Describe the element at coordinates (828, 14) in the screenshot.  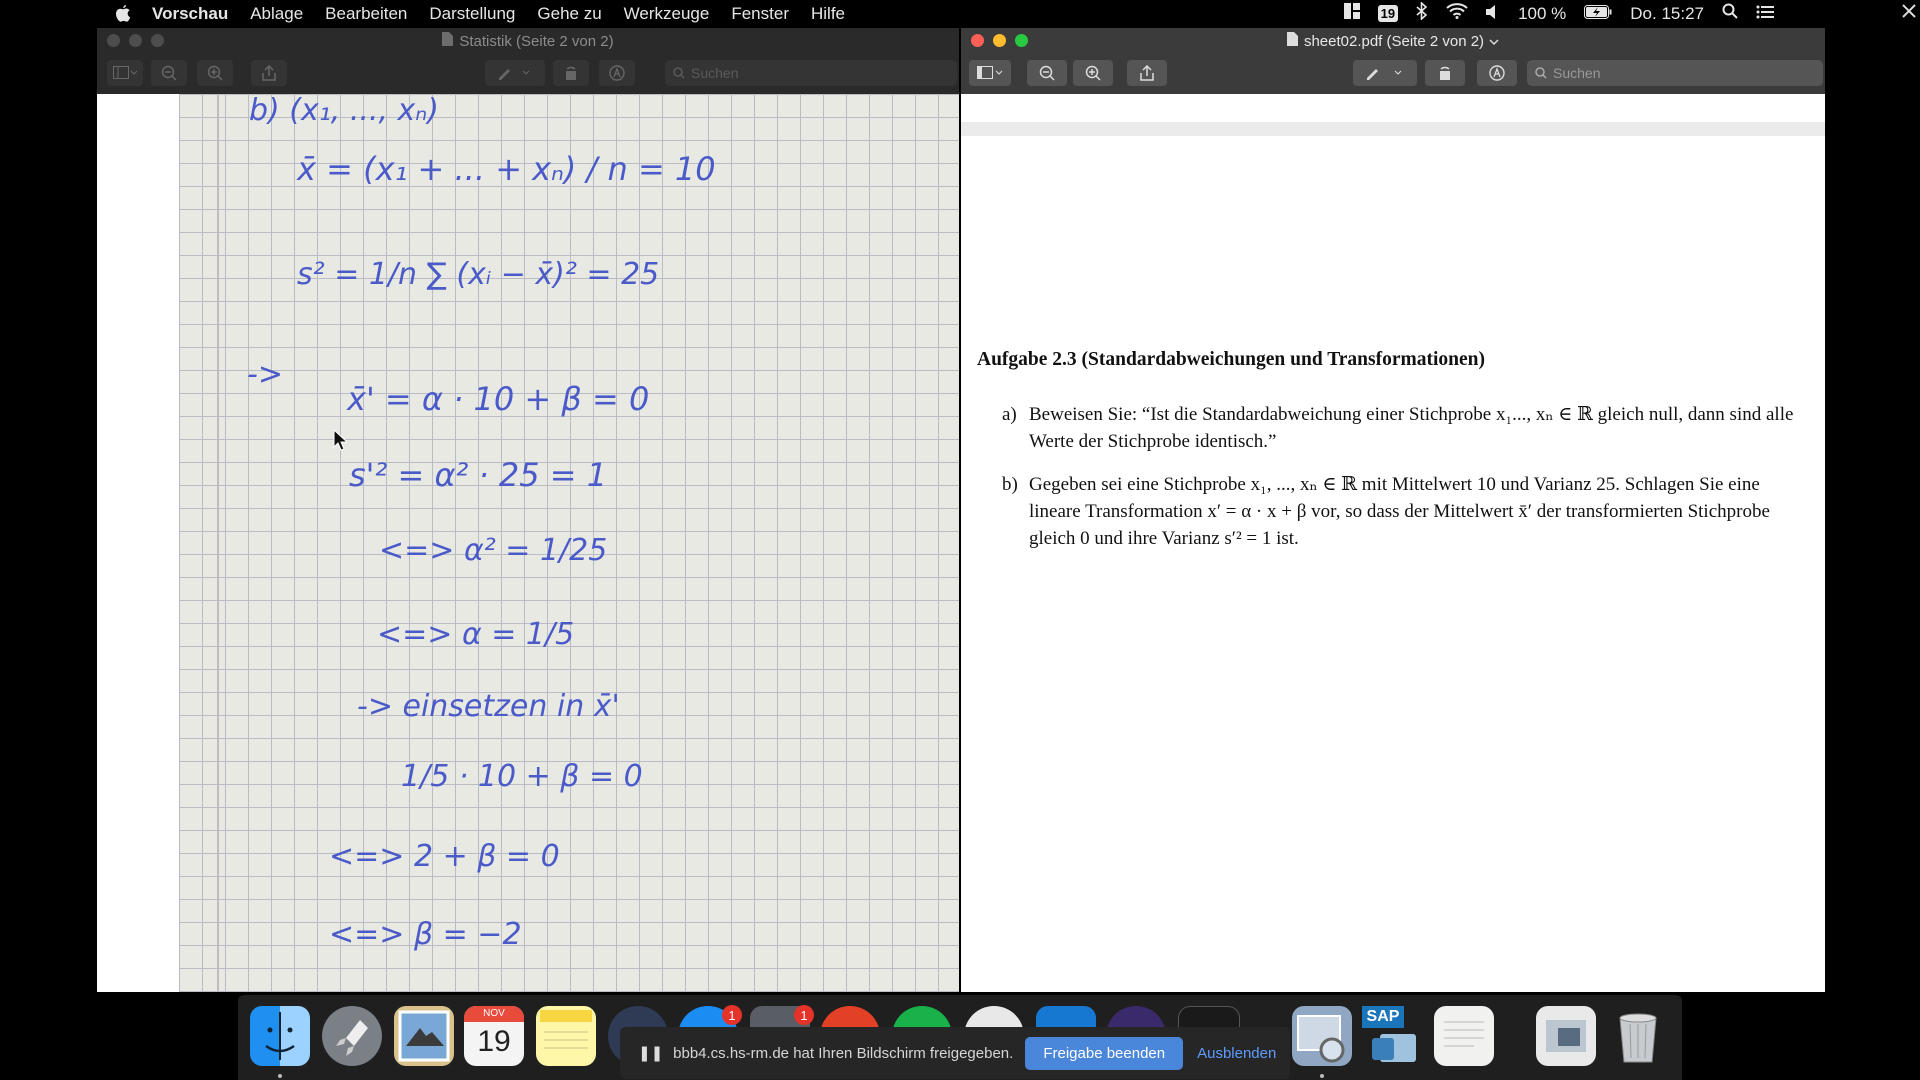
I see `menu-hilfe: Hilfe` at that location.